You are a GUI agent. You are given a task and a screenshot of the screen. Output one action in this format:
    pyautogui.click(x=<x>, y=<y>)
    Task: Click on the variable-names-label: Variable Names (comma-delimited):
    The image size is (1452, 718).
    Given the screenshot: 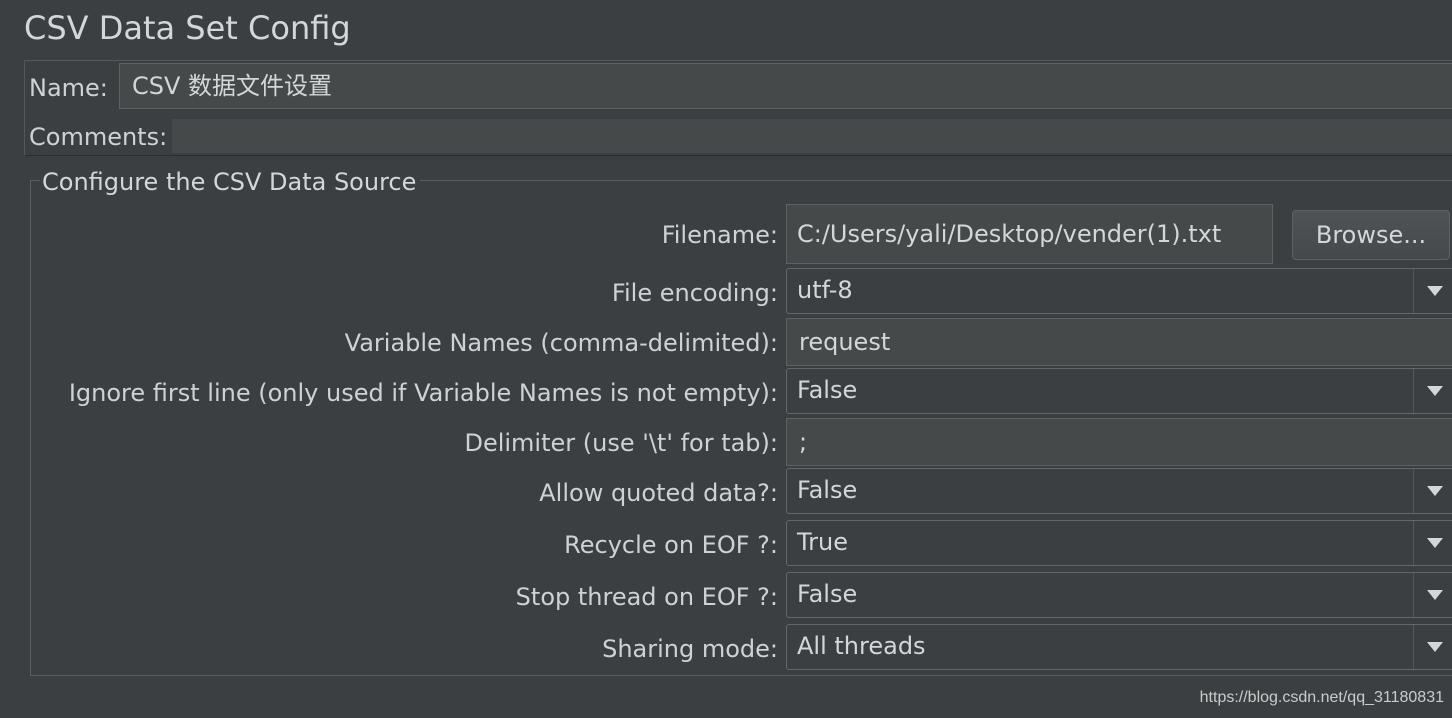 What is the action you would take?
    pyautogui.click(x=561, y=343)
    